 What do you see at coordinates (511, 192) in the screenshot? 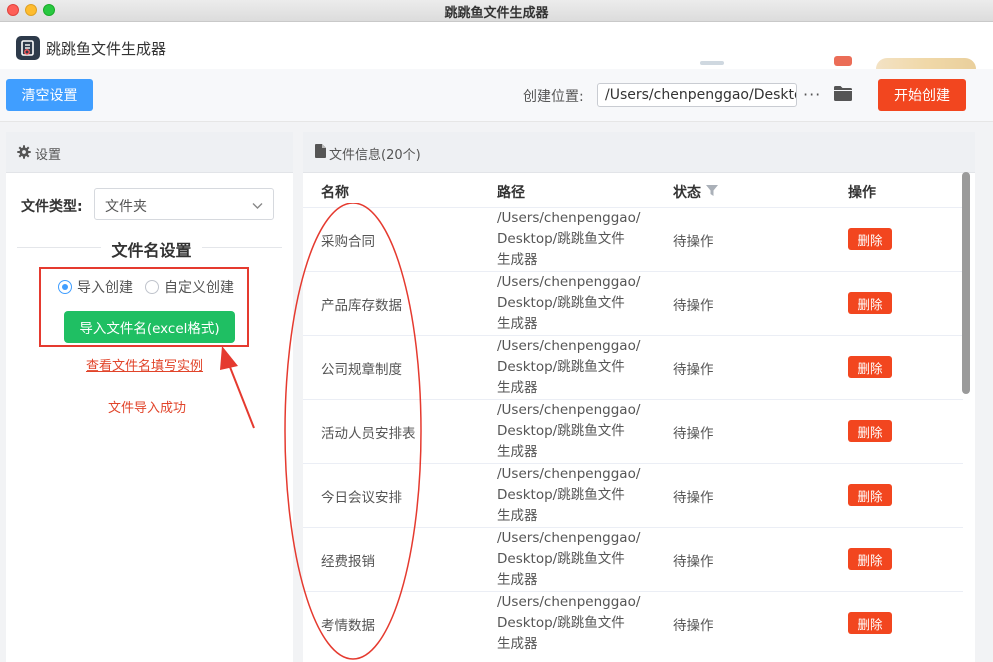
I see `column-header-path: 路径` at bounding box center [511, 192].